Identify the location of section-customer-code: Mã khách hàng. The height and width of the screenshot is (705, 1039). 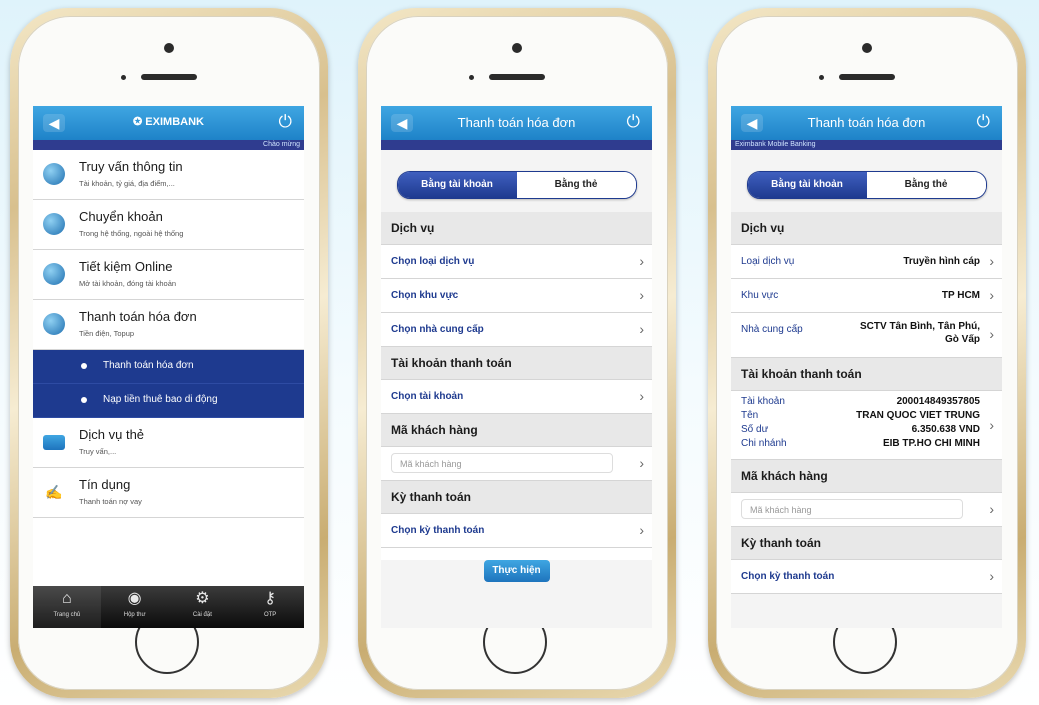
(516, 430).